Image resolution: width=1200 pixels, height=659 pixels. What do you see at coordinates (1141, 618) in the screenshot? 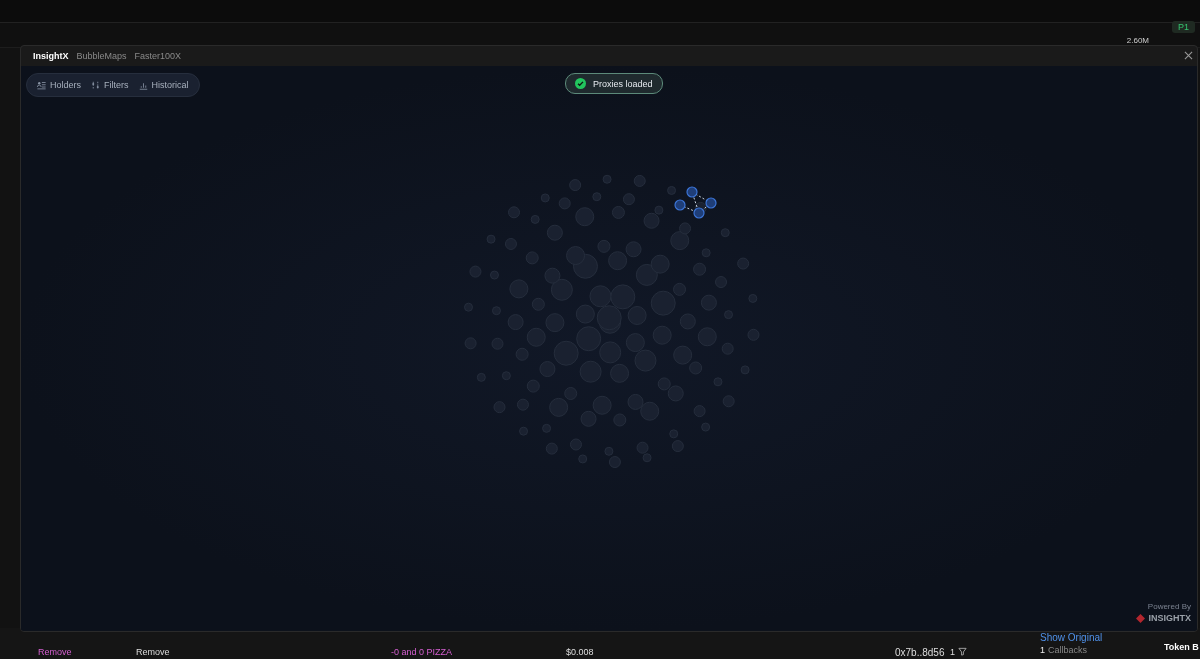
I see `logo-icon` at bounding box center [1141, 618].